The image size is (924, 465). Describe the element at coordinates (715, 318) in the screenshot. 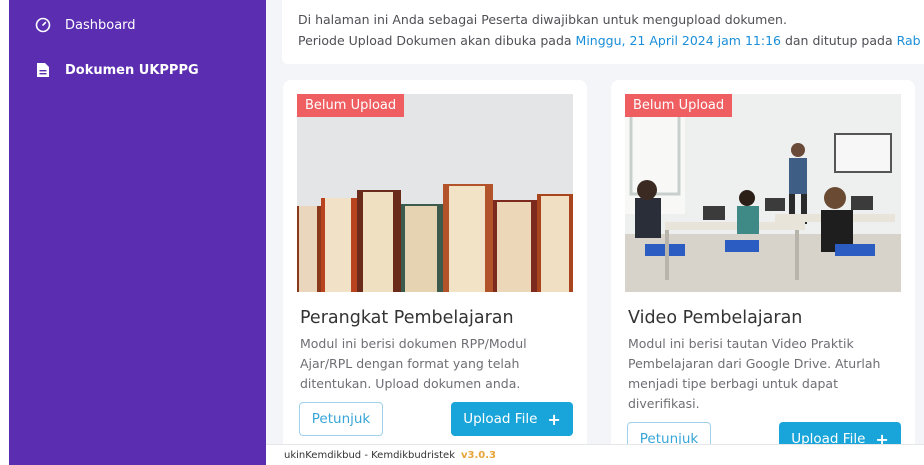

I see `card-title: Video Pembelajaran` at that location.